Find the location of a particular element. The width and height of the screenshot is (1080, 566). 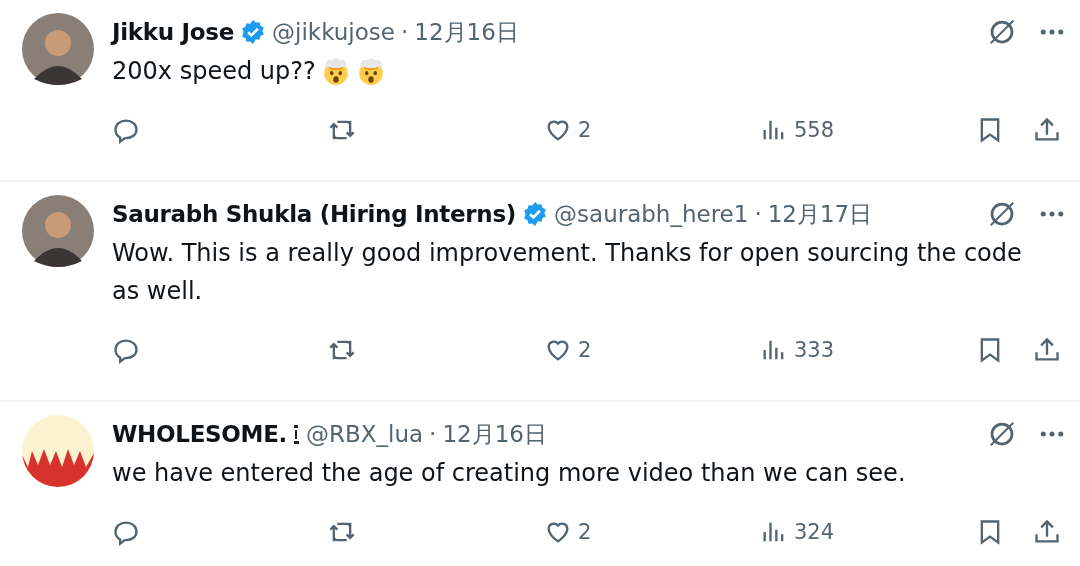

author-name: WHOLESOME. is located at coordinates (199, 434).